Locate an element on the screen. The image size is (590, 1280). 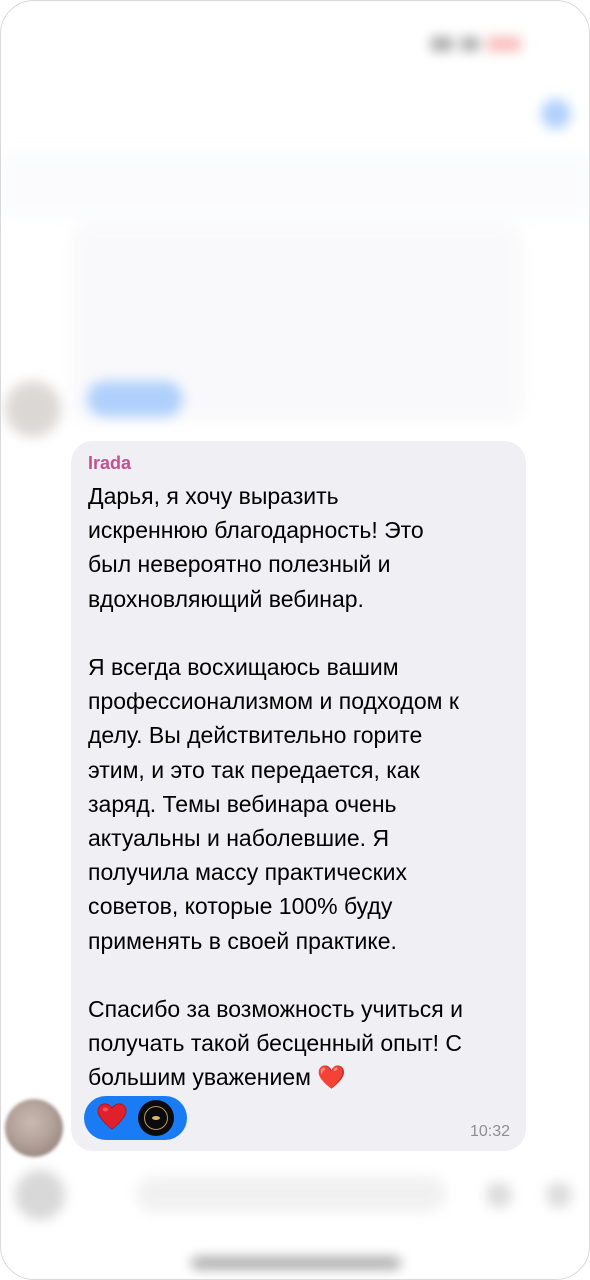
message-line: получать такой бесценный опыт! С is located at coordinates (275, 1043).